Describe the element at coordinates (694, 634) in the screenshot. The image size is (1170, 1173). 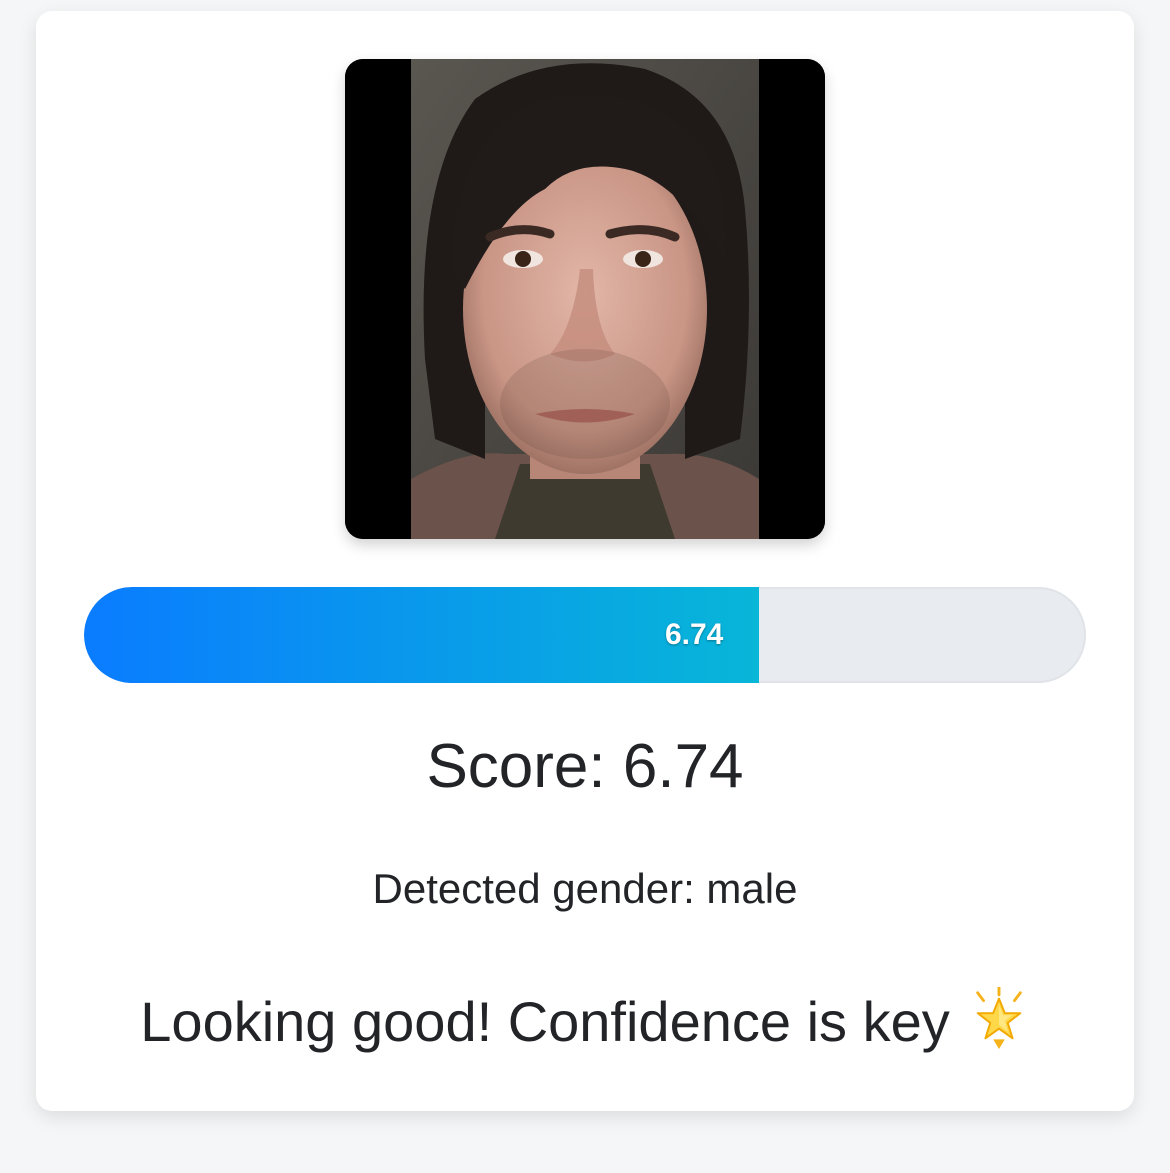
I see `score-progress-label: 6.74` at that location.